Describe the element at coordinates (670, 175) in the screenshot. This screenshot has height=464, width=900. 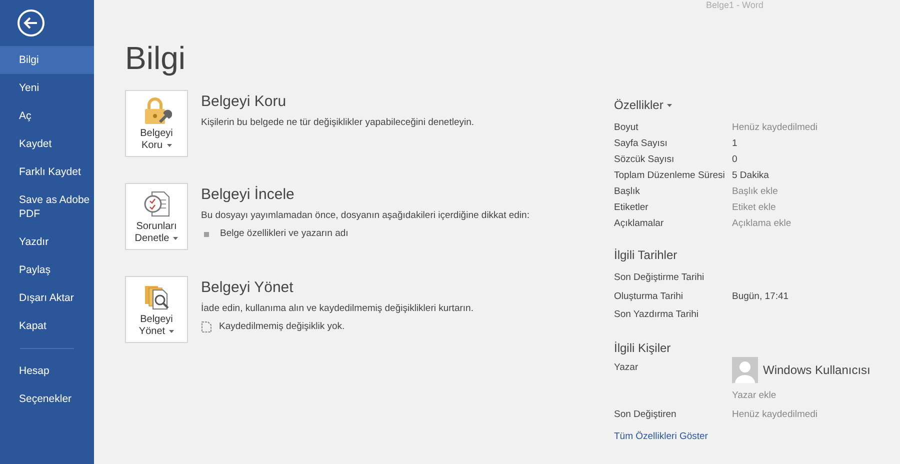
I see `property-label: Toplam Düzenleme Süresi` at that location.